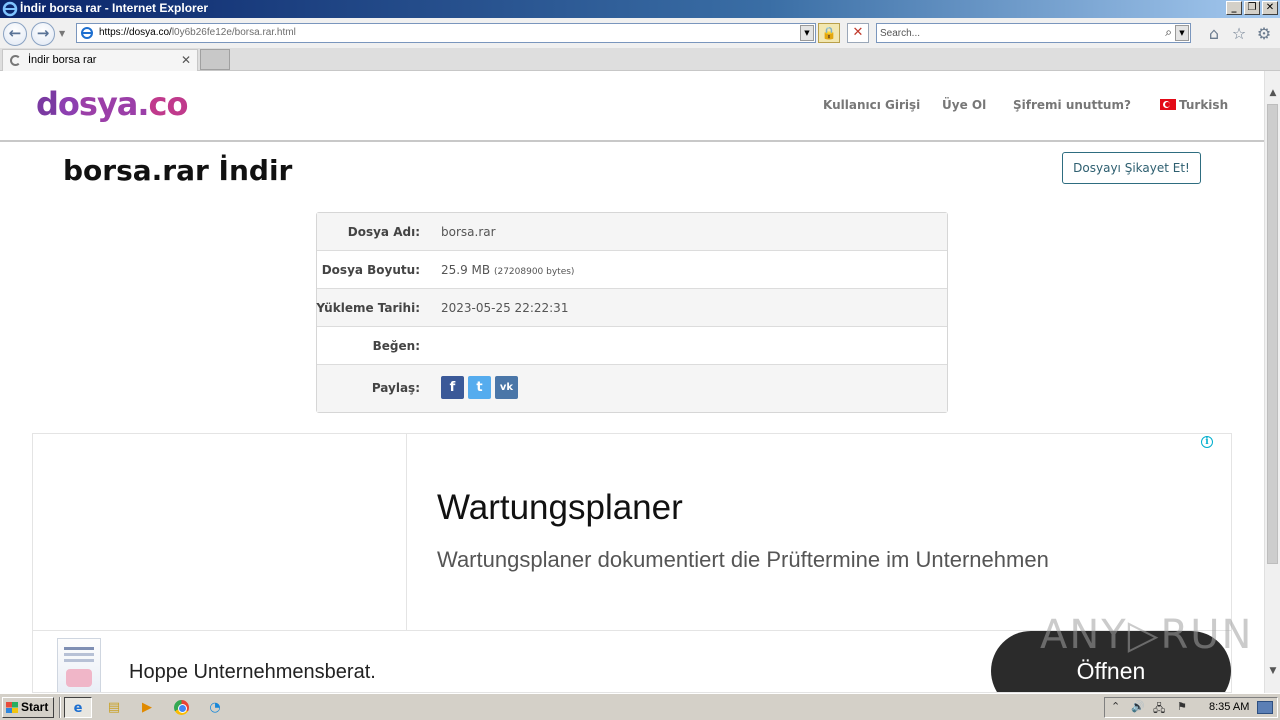  Describe the element at coordinates (186, 60) in the screenshot. I see `tab-close-icon: ✕` at that location.